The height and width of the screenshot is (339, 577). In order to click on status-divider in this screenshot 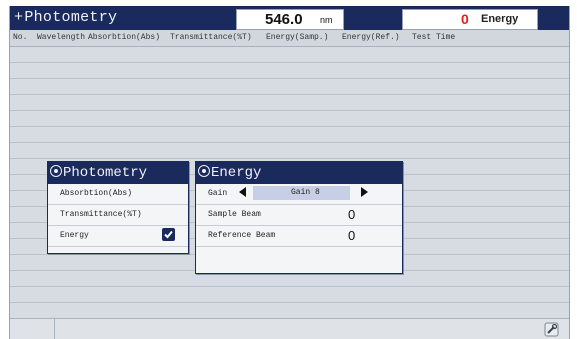, I will do `click(54, 329)`.